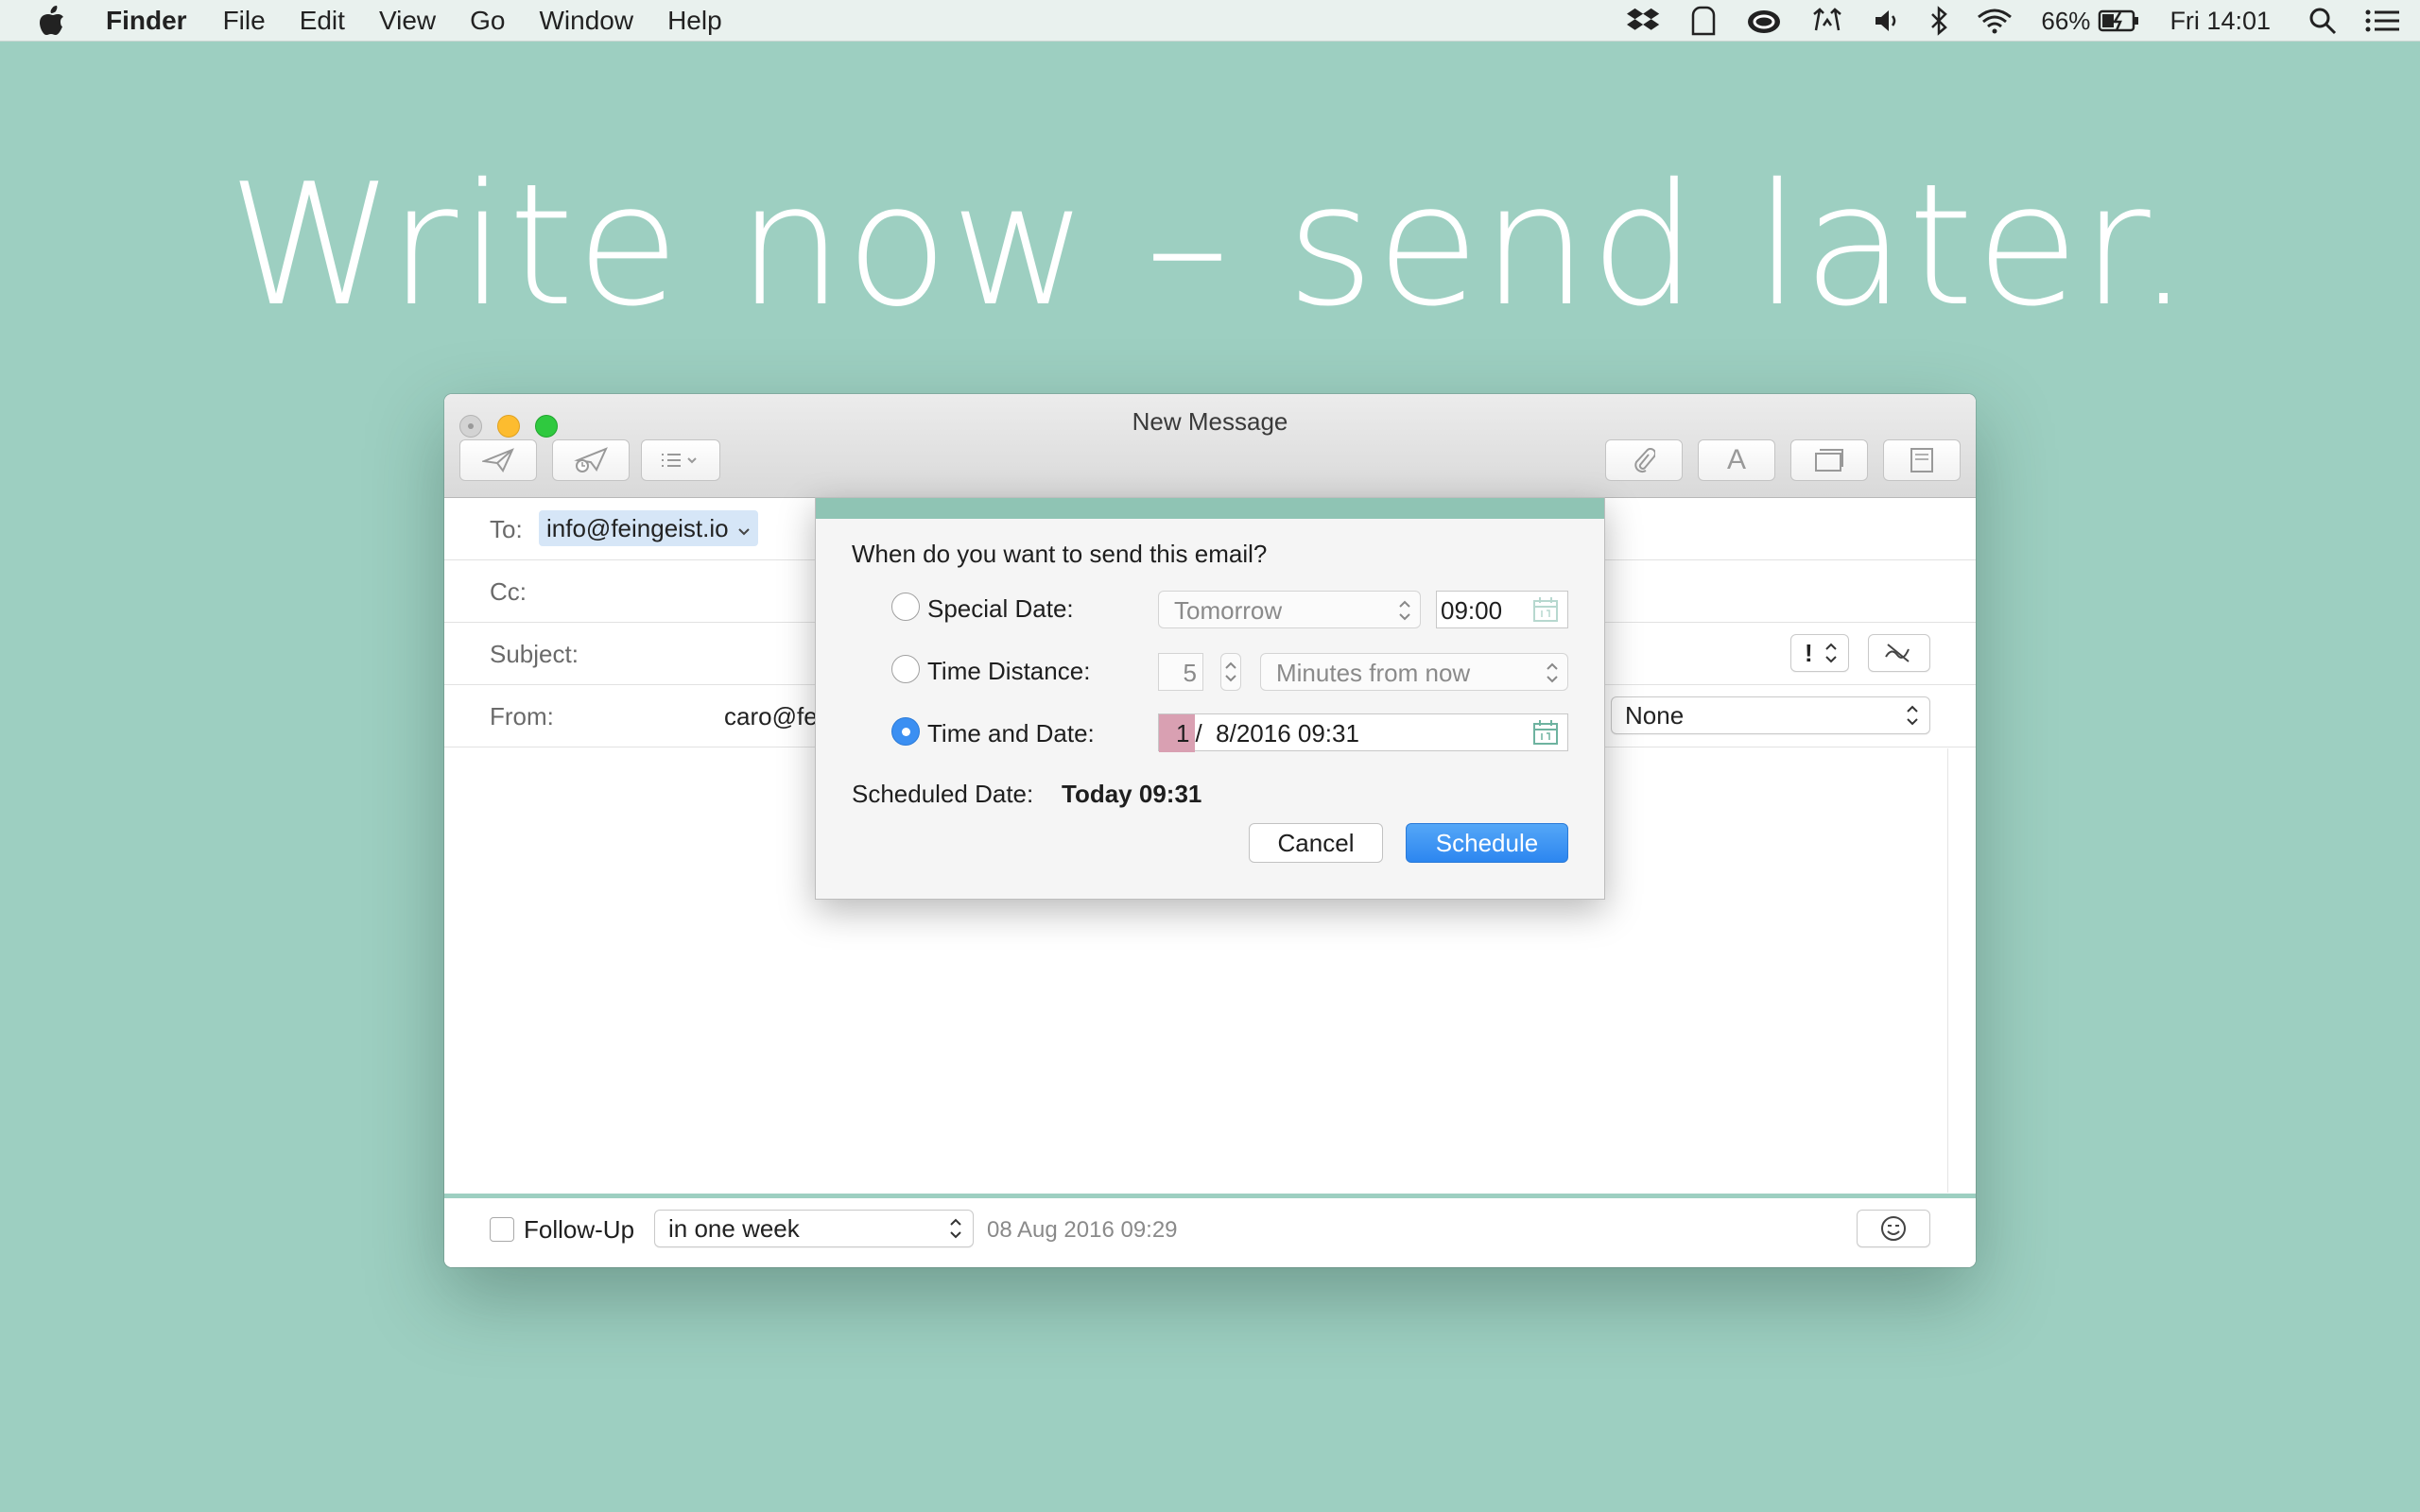  What do you see at coordinates (586, 21) in the screenshot?
I see `menu-window: Window` at bounding box center [586, 21].